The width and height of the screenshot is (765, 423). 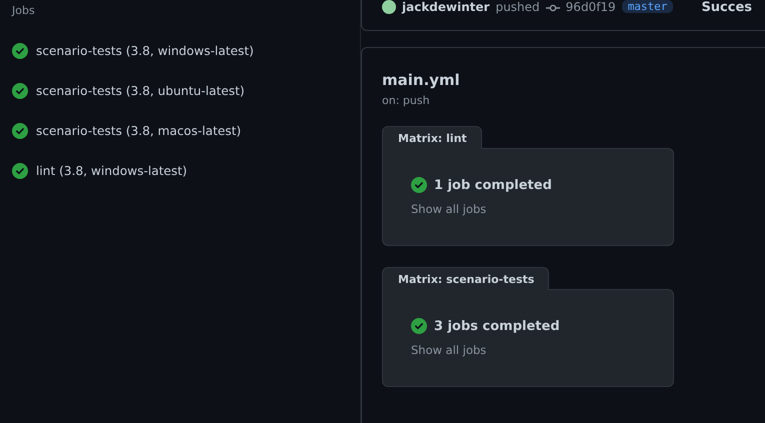 What do you see at coordinates (389, 7) in the screenshot?
I see `avatar` at bounding box center [389, 7].